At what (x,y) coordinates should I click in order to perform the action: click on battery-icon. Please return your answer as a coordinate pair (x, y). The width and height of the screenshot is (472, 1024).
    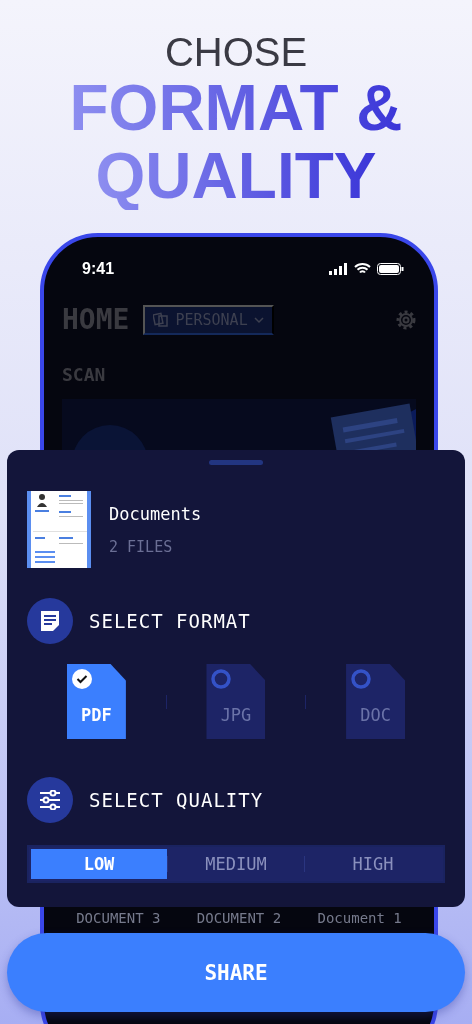
    Looking at the image, I should click on (390, 269).